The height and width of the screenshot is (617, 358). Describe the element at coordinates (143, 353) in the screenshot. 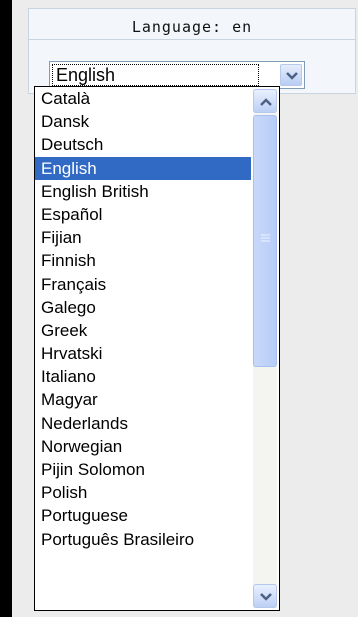

I see `language-option: Hrvatski` at that location.